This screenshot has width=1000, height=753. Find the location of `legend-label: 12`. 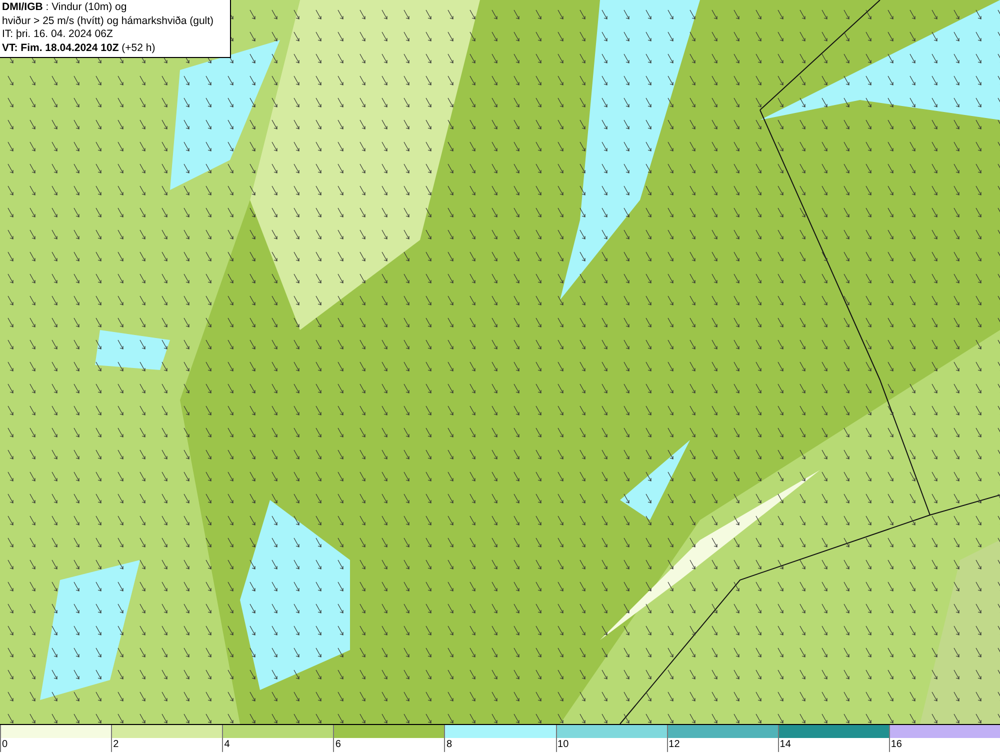

legend-label: 12 is located at coordinates (674, 745).